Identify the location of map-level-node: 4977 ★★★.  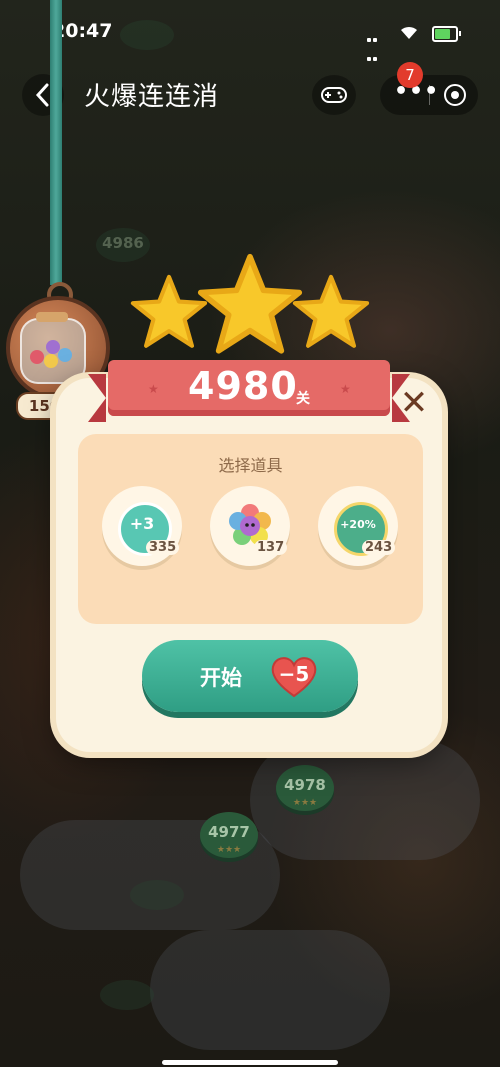
(229, 835).